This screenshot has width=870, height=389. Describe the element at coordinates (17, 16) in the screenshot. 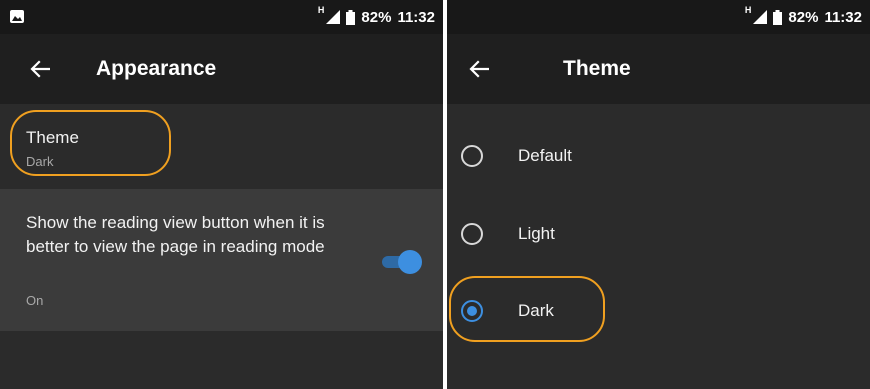

I see `image-icon` at that location.